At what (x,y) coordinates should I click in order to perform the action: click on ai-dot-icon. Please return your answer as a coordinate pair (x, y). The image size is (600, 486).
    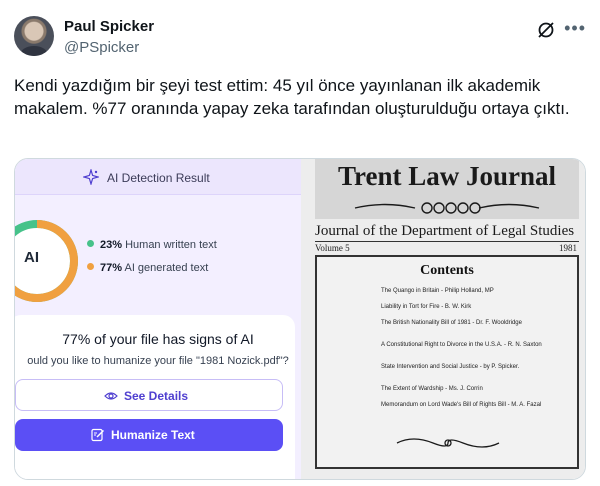
    Looking at the image, I should click on (90, 266).